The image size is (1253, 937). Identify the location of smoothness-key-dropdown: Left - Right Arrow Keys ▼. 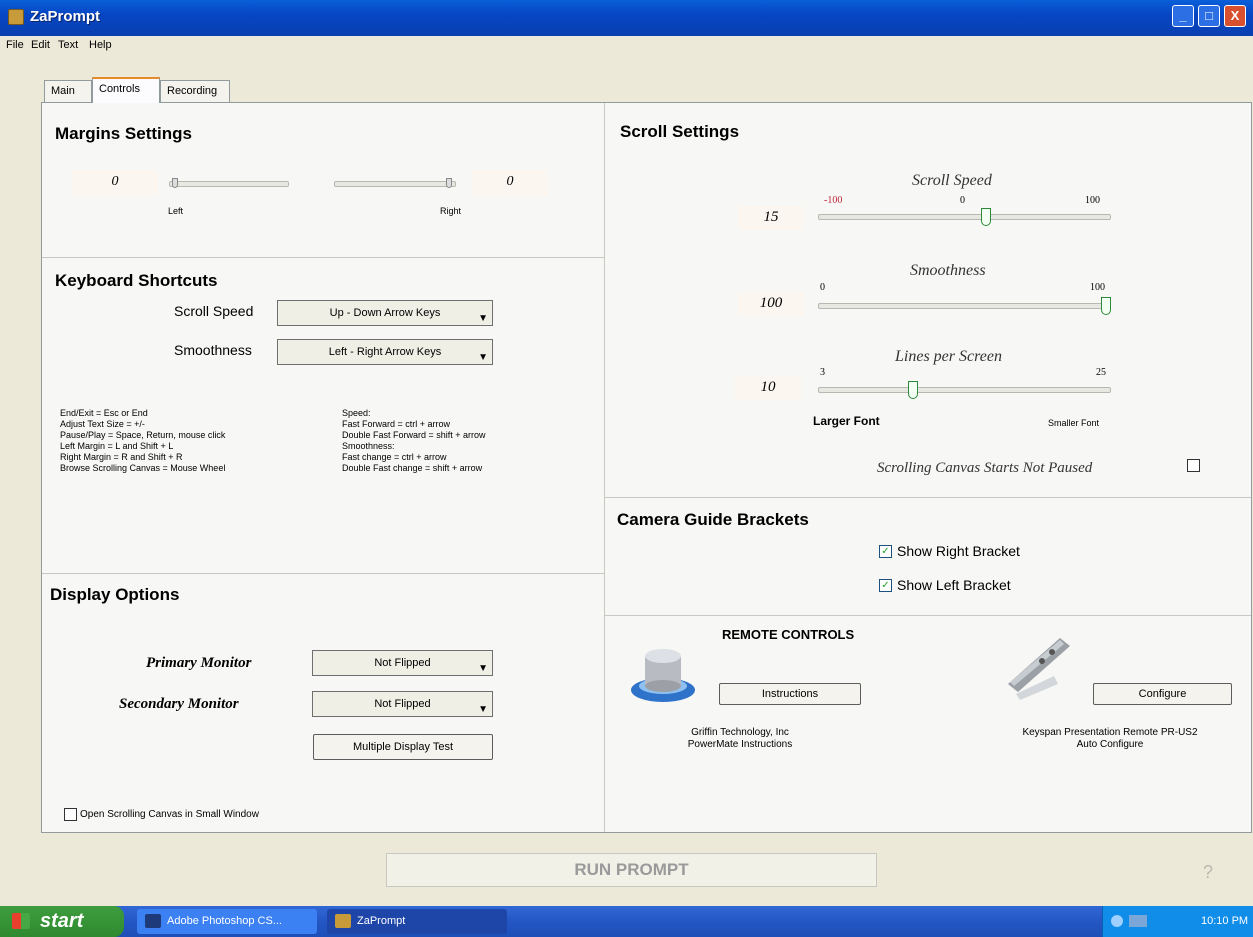
(385, 352).